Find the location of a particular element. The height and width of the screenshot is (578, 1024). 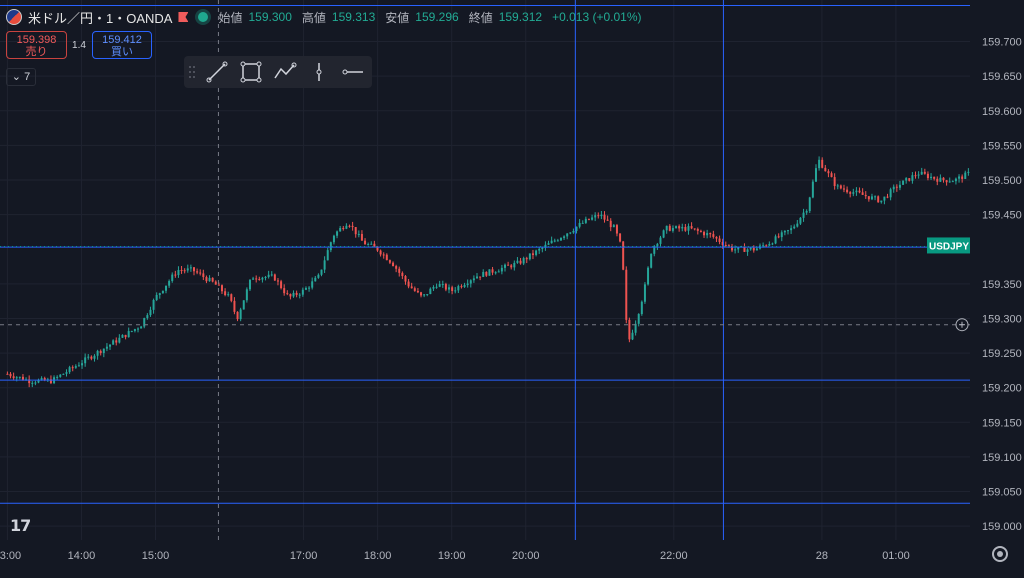

price-tick-label: 159.350 is located at coordinates (1002, 285).